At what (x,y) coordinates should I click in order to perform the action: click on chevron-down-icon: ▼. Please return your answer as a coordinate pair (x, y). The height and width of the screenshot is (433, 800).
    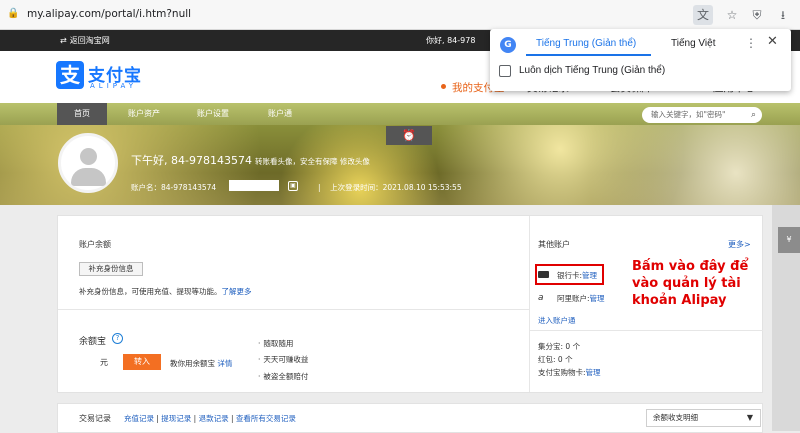
    Looking at the image, I should click on (749, 417).